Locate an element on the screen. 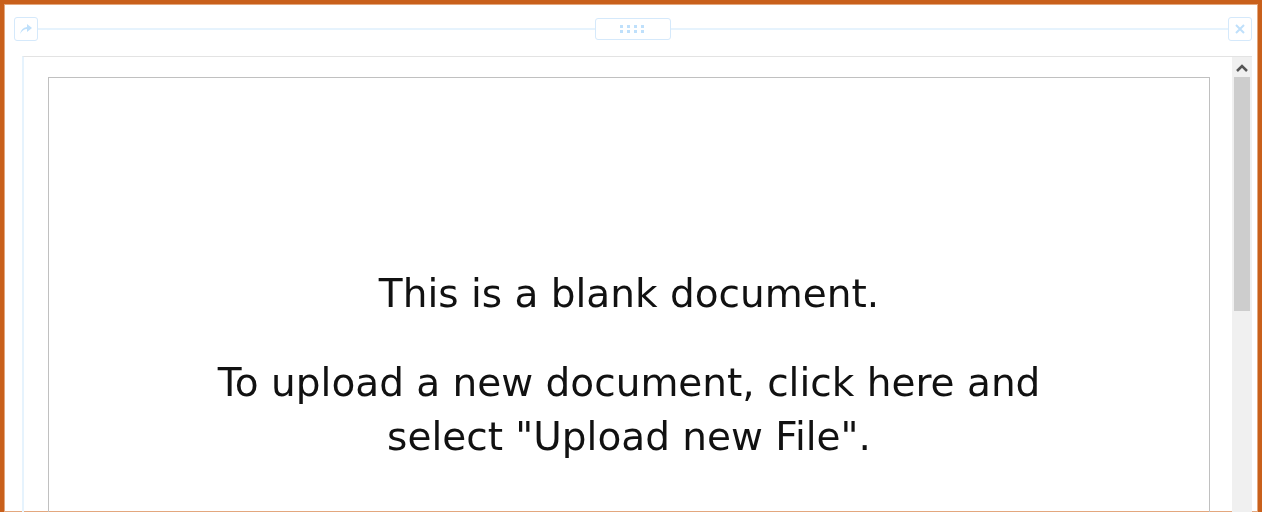 The image size is (1262, 512). scrollbar is located at coordinates (1242, 284).